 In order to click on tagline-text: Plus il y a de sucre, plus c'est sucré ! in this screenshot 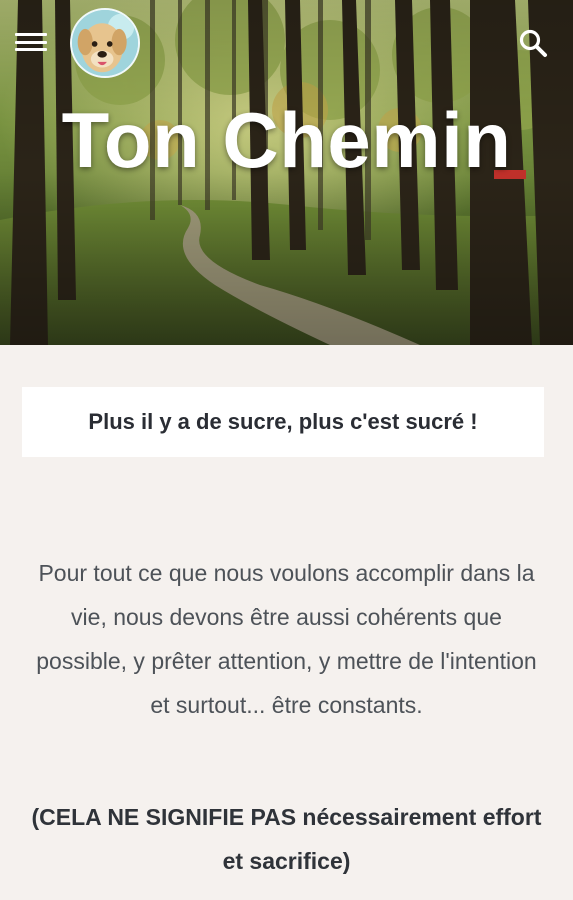, I will do `click(283, 421)`.